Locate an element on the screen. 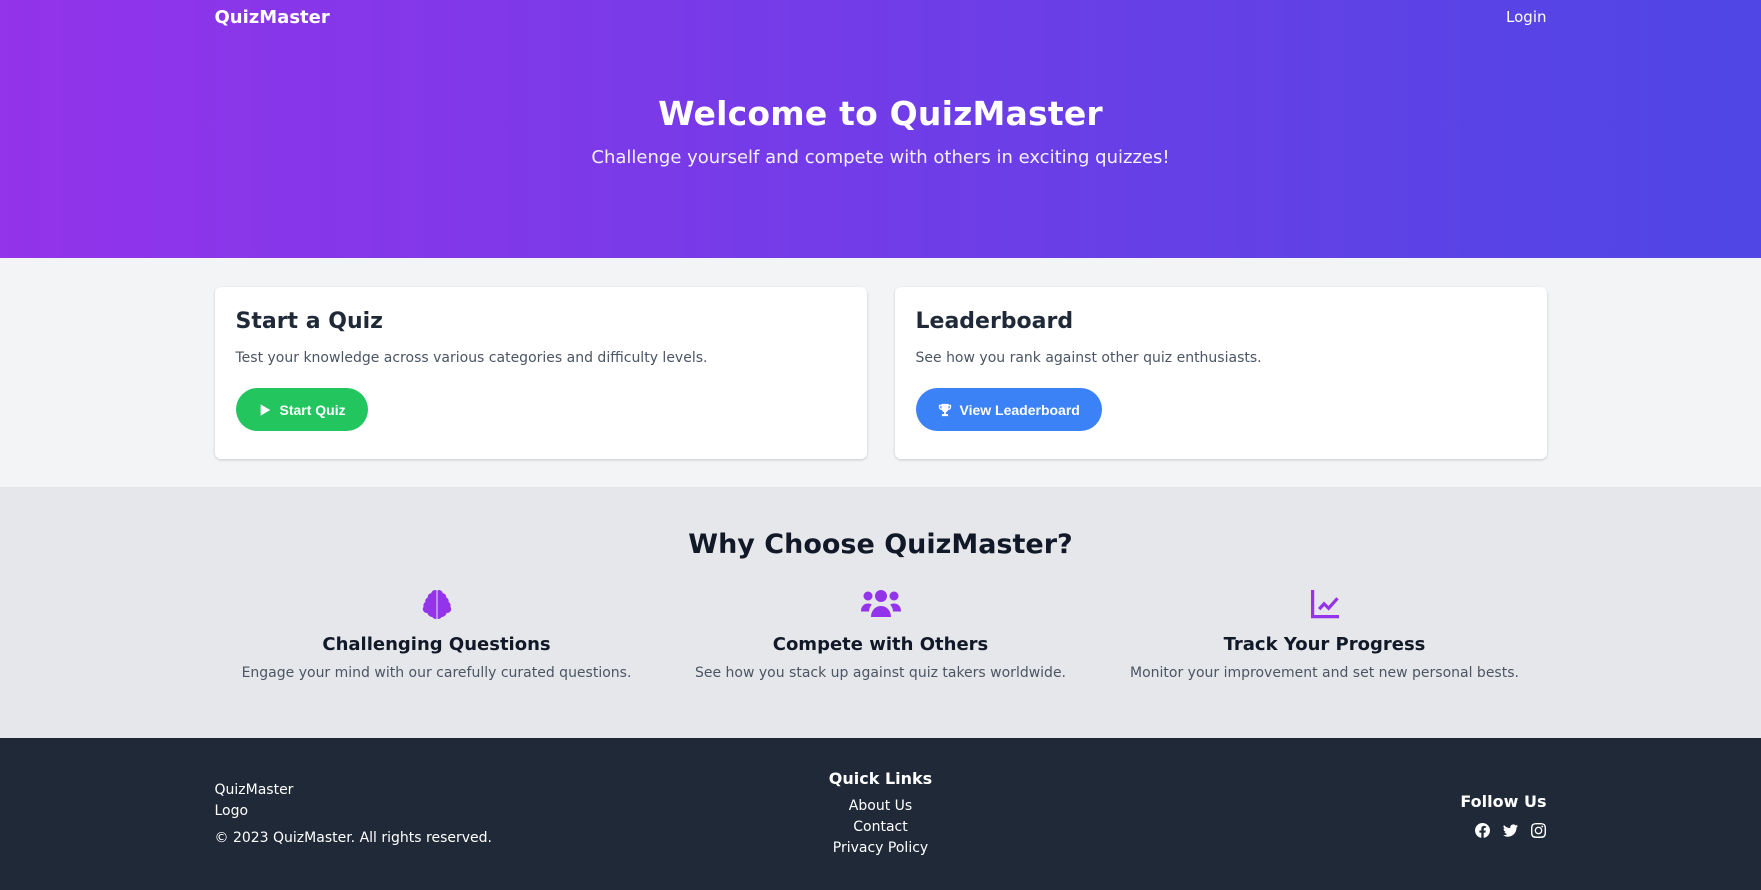  brand-logo: QuizMaster is located at coordinates (272, 17).